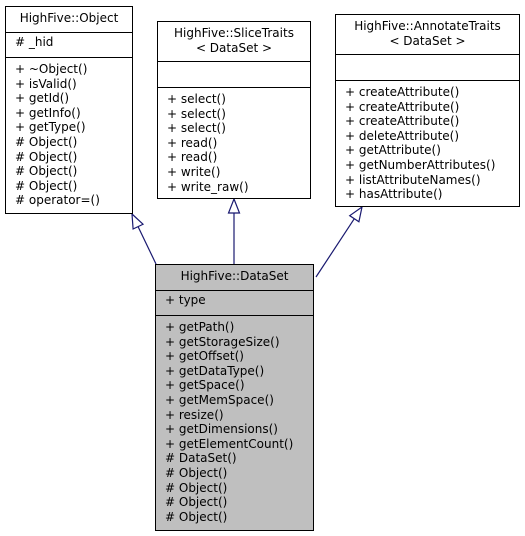 Image resolution: width=525 pixels, height=536 pixels. What do you see at coordinates (219, 399) in the screenshot?
I see `method: + getMemSpace()` at bounding box center [219, 399].